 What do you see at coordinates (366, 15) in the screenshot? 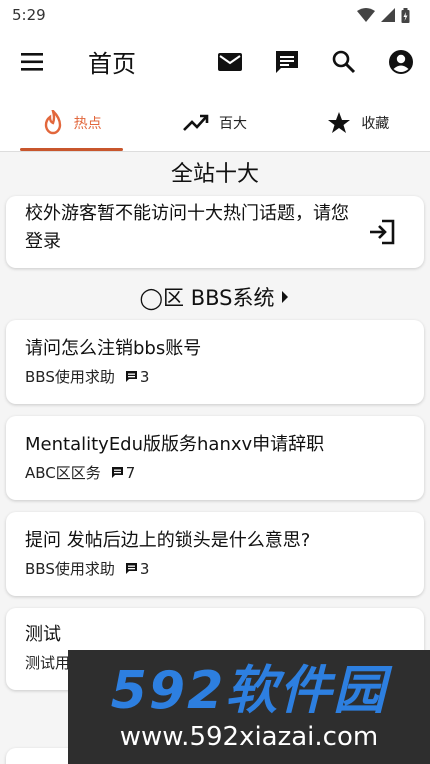
I see `wifi-icon` at bounding box center [366, 15].